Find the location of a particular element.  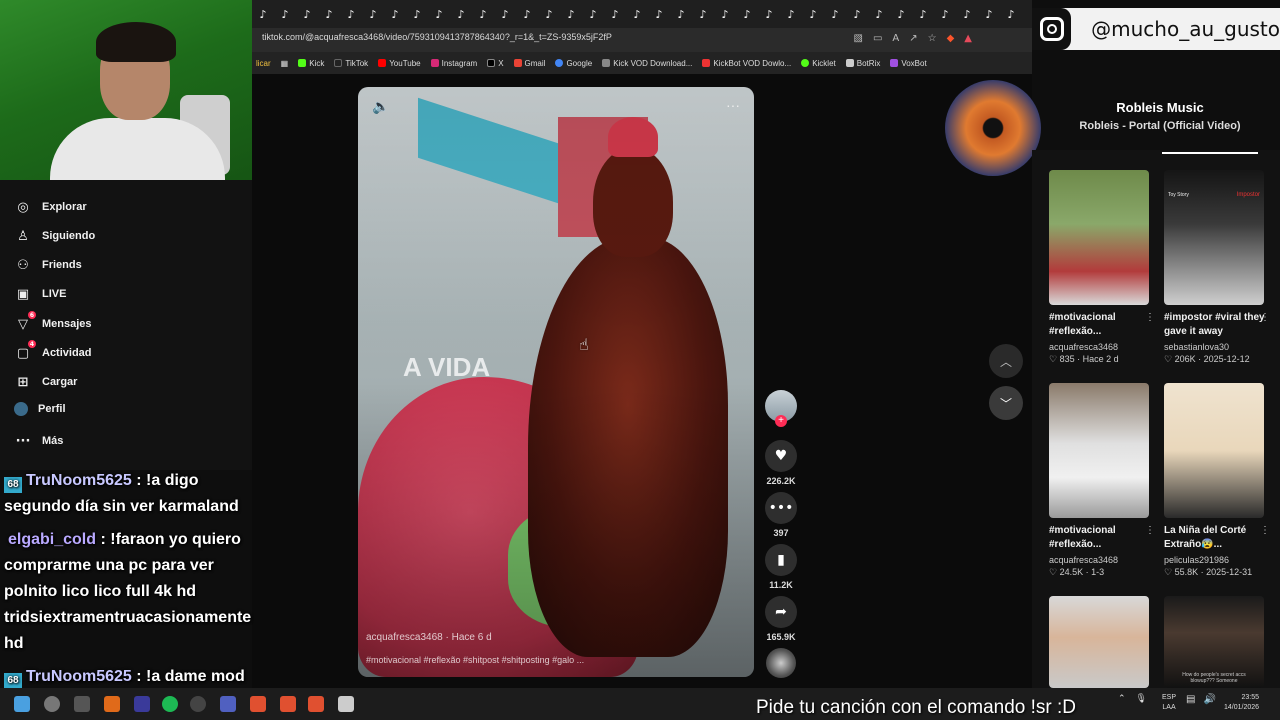

share-action: ➦ 165.9K is located at coordinates (781, 619).